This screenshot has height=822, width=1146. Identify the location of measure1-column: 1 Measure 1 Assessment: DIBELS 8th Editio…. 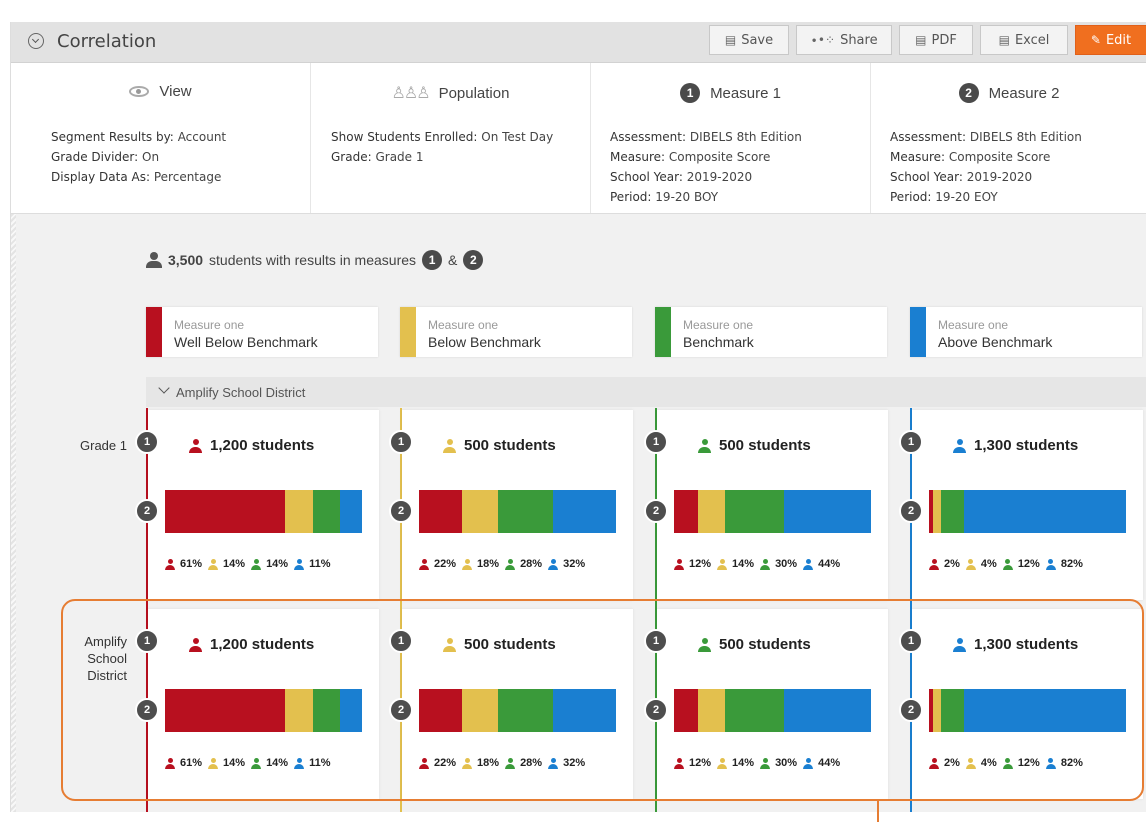
(731, 138).